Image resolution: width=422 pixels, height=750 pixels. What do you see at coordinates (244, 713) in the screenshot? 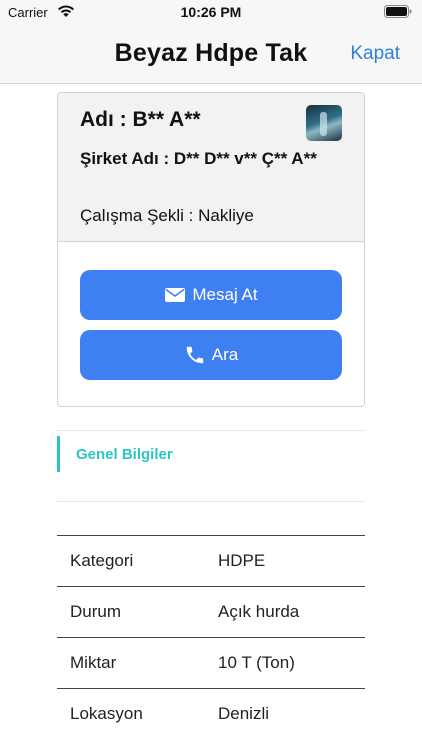
I see `row-value: Denizli` at bounding box center [244, 713].